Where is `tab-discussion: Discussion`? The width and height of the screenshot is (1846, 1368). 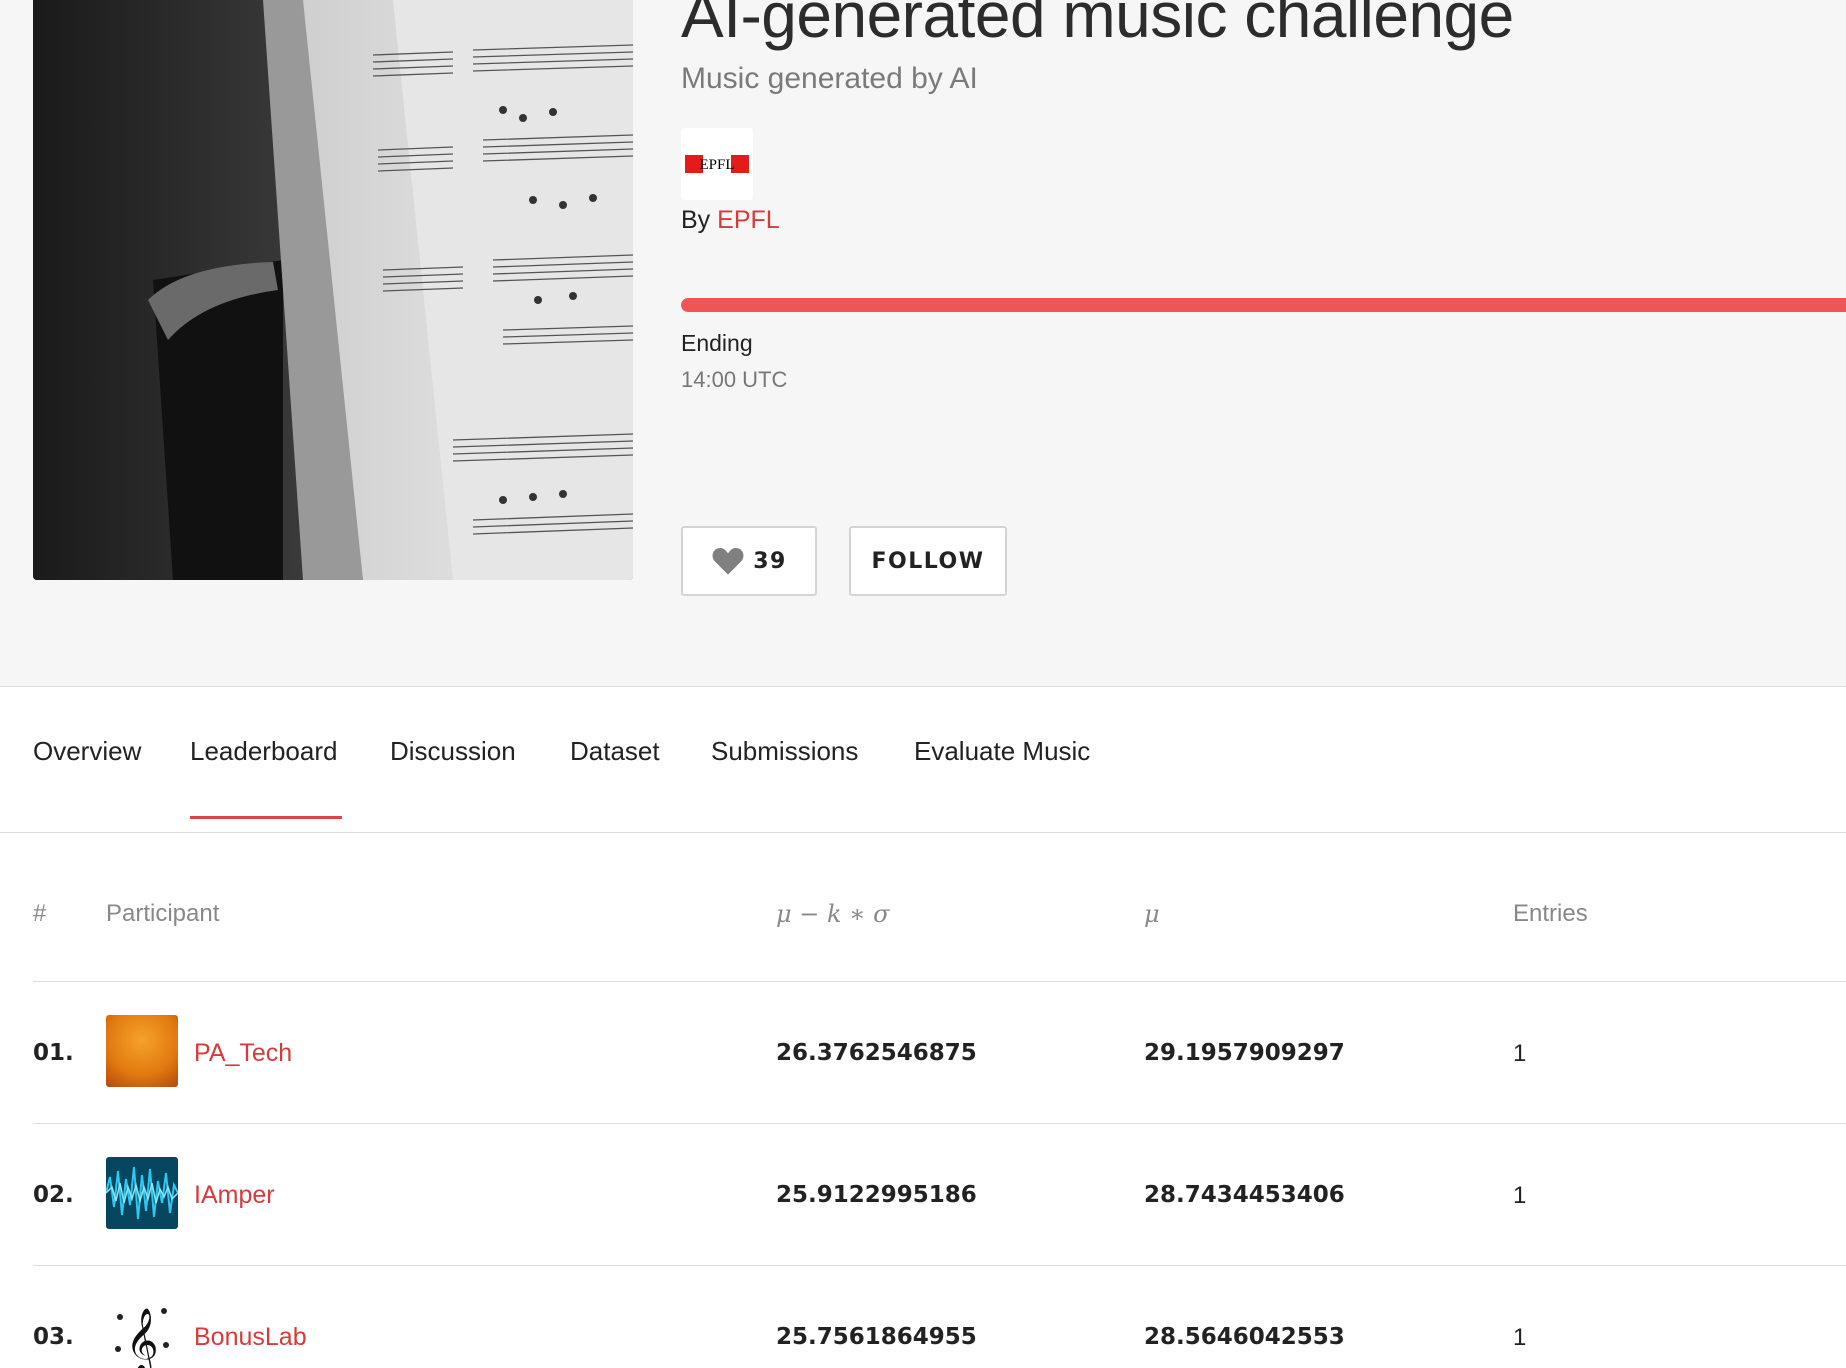
tab-discussion: Discussion is located at coordinates (453, 751).